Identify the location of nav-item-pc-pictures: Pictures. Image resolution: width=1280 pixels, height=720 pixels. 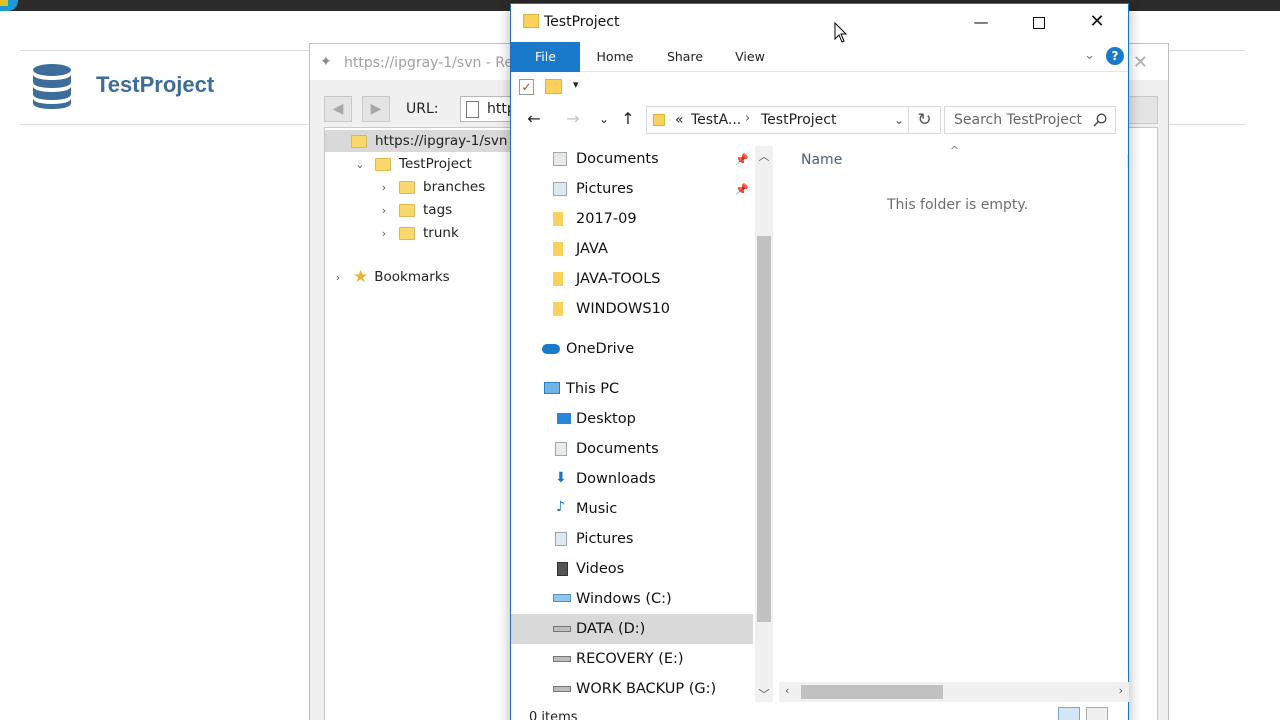
(632, 539).